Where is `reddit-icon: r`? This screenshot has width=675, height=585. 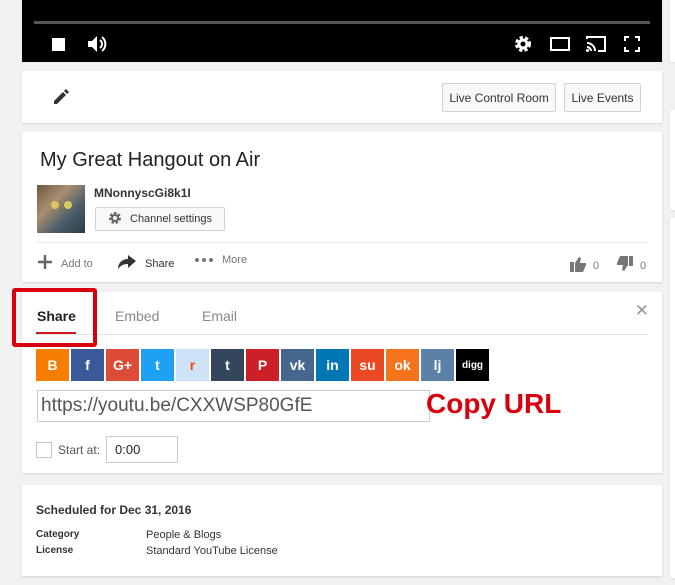
reddit-icon: r is located at coordinates (192, 365).